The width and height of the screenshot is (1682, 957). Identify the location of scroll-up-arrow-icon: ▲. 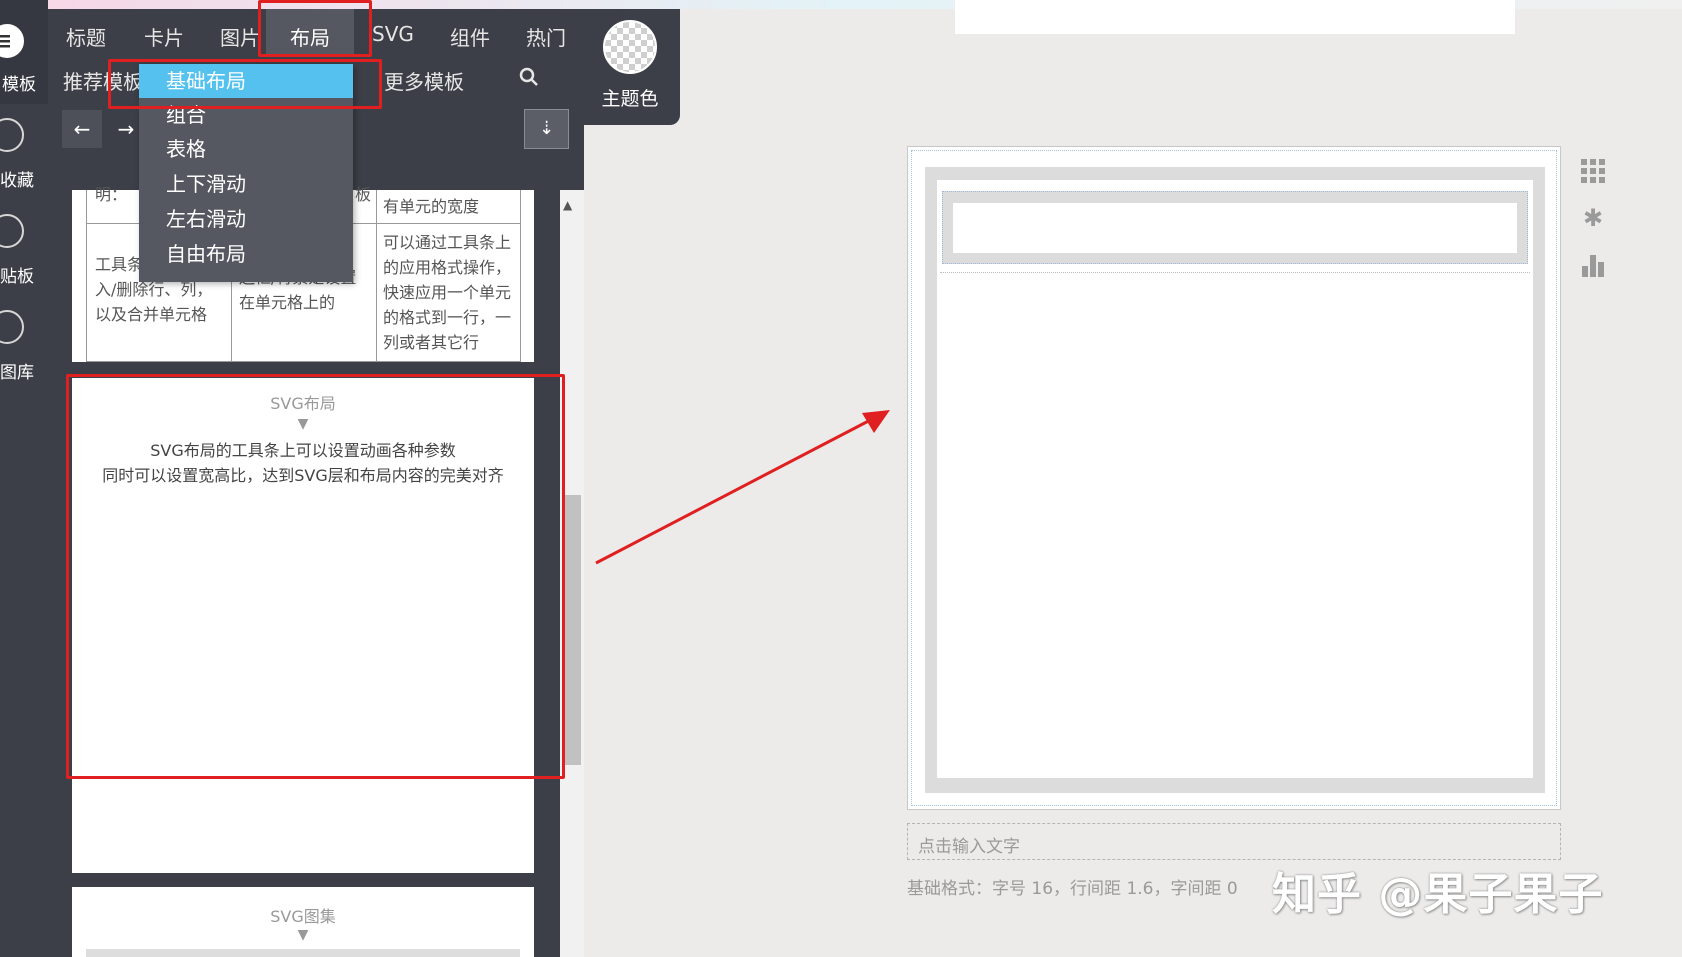
(567, 205).